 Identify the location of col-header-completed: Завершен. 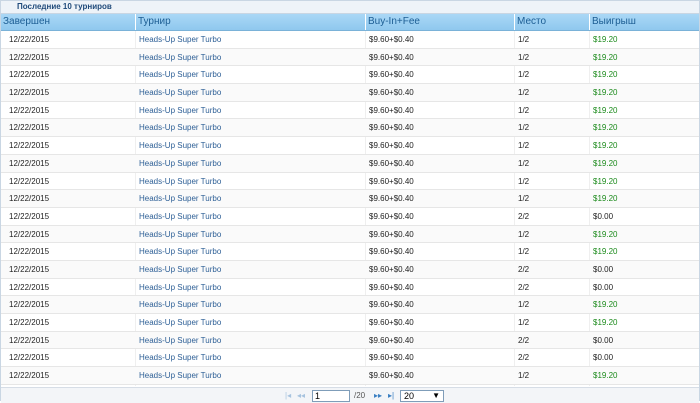
(68, 22).